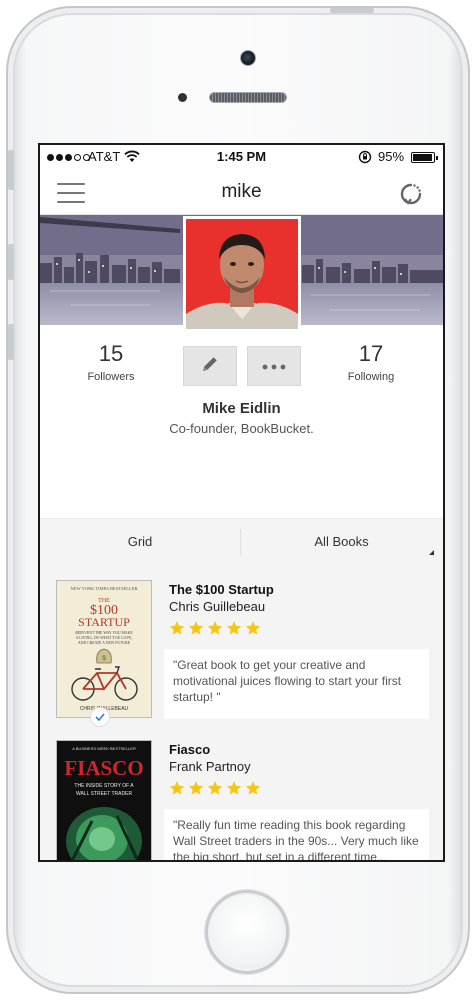 This screenshot has width=476, height=1000. What do you see at coordinates (189, 749) in the screenshot?
I see `book-title: Fiasco` at bounding box center [189, 749].